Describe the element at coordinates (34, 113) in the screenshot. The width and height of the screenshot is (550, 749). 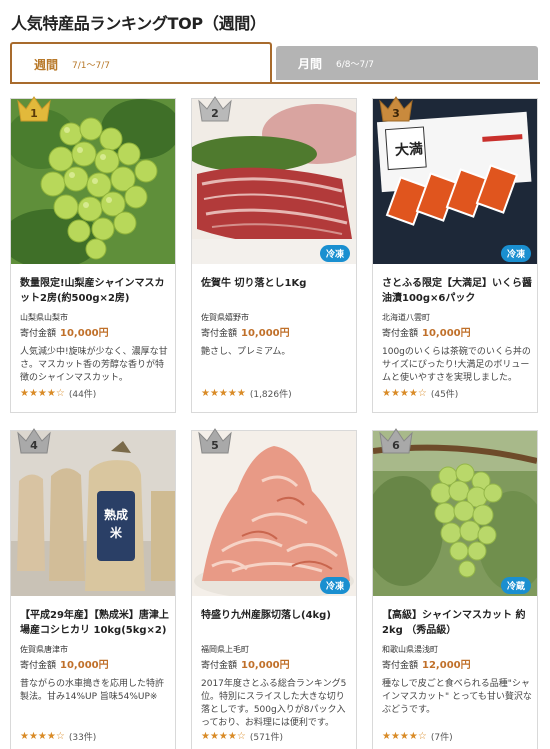
I see `rank-number: 1` at that location.